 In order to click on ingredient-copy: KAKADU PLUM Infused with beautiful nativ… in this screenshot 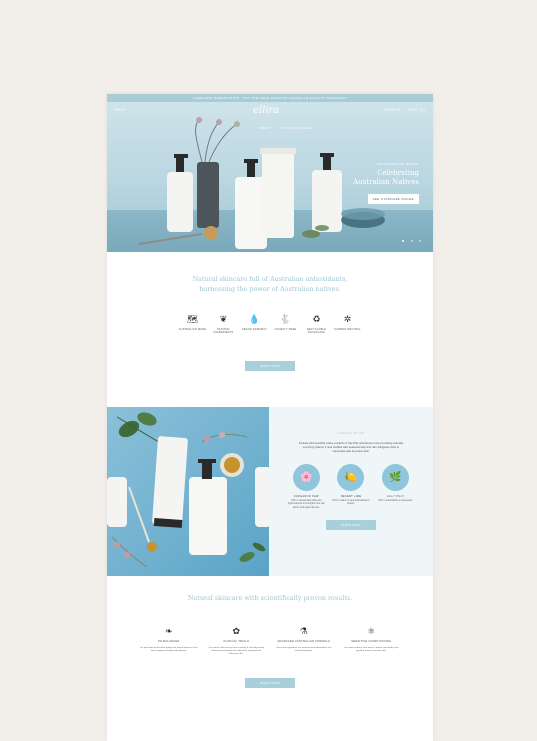, I will do `click(351, 491)`.